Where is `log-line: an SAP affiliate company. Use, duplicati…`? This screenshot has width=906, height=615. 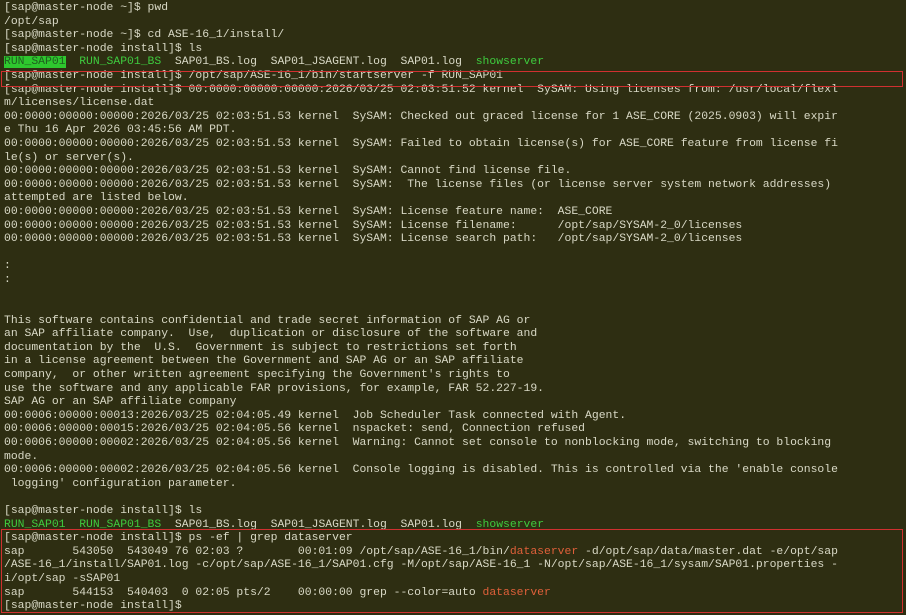 log-line: an SAP affiliate company. Use, duplicati… is located at coordinates (271, 334).